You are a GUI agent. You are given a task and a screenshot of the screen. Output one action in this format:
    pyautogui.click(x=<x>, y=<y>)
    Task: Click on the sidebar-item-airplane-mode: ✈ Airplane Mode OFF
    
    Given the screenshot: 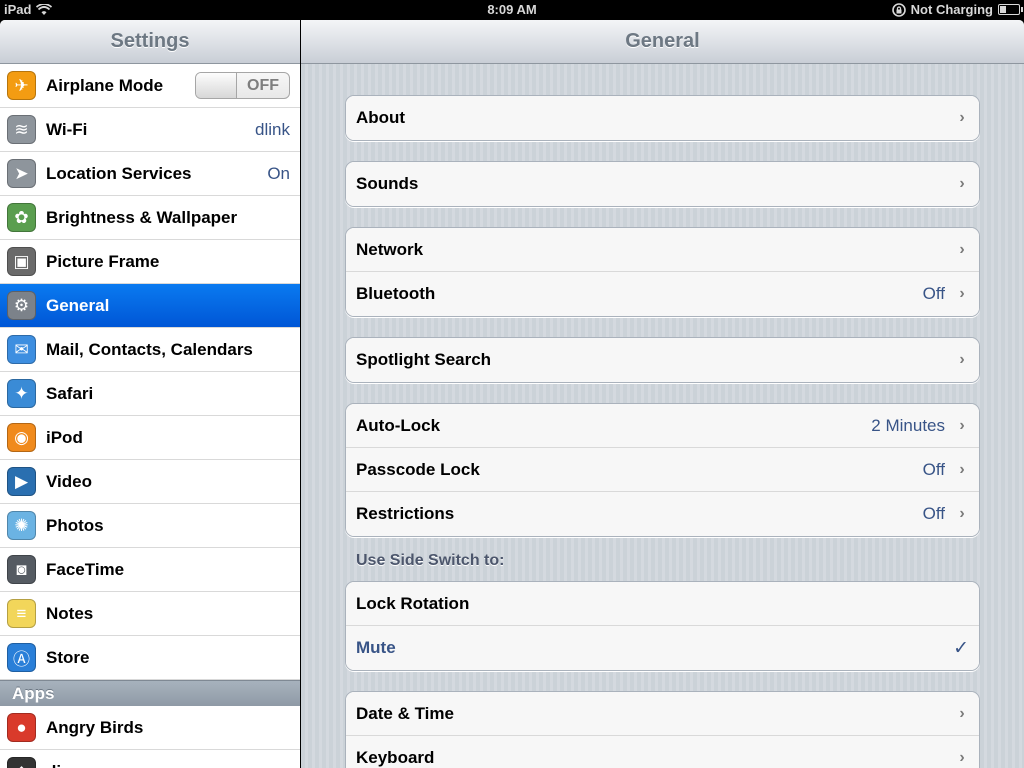 What is the action you would take?
    pyautogui.click(x=150, y=86)
    